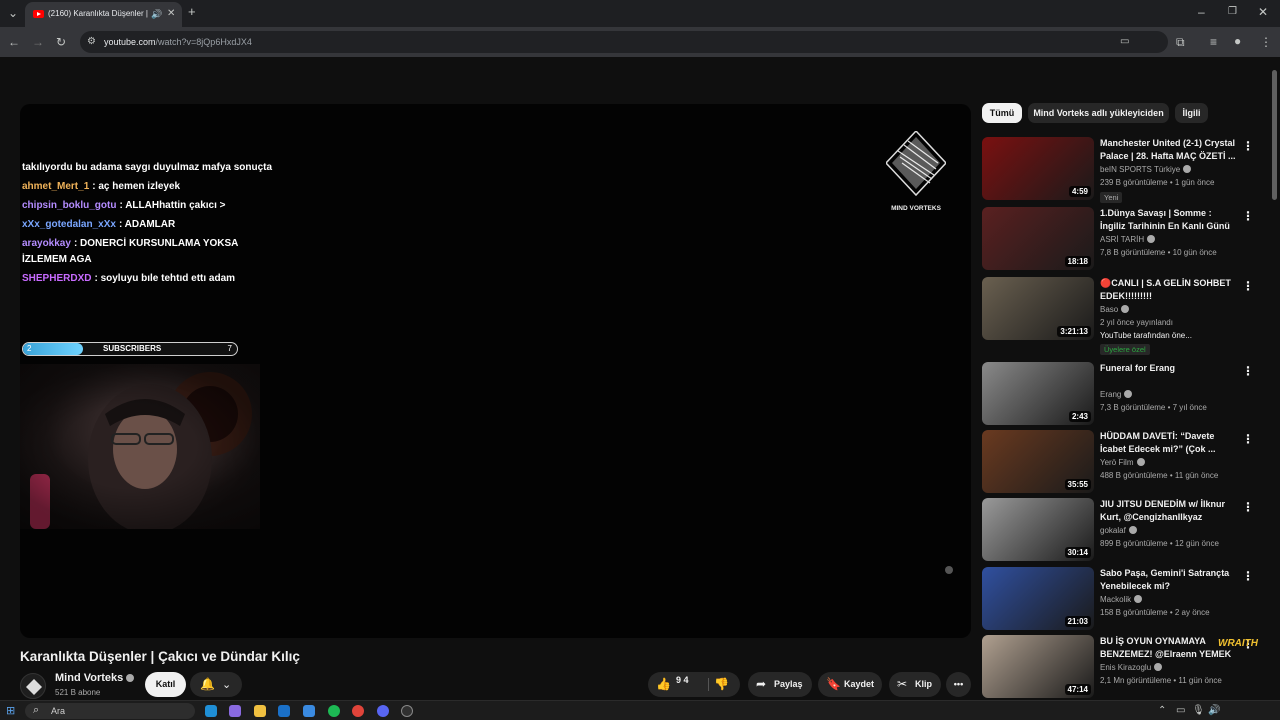 The height and width of the screenshot is (720, 1280). What do you see at coordinates (1266, 42) in the screenshot?
I see `chrome-menu-icon: ⋮` at bounding box center [1266, 42].